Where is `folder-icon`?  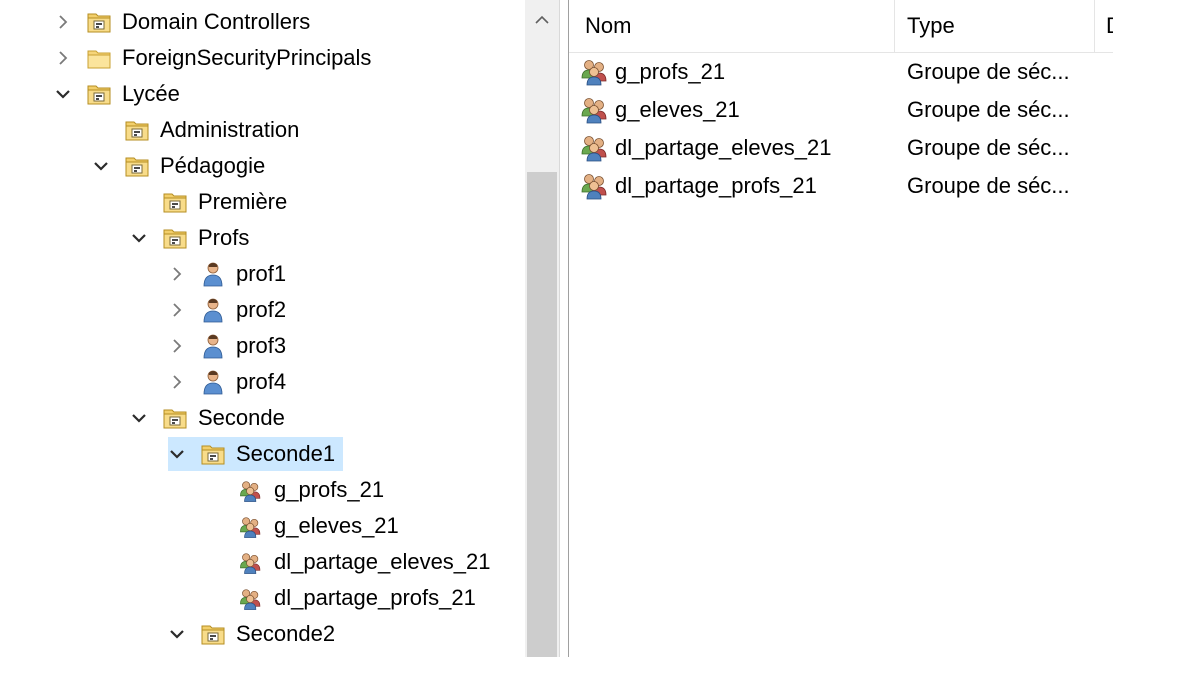
folder-icon is located at coordinates (99, 58).